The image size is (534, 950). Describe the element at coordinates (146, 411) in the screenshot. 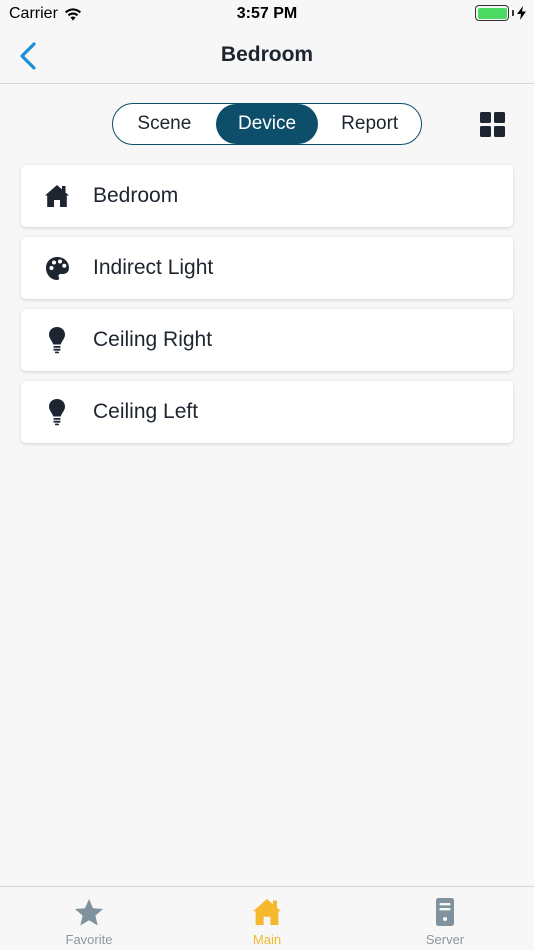

I see `device-item-label: Ceiling Left` at that location.